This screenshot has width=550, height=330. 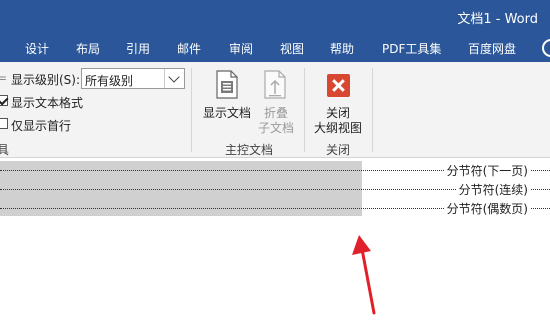 I want to click on tab-review: 审阅, so click(x=241, y=48).